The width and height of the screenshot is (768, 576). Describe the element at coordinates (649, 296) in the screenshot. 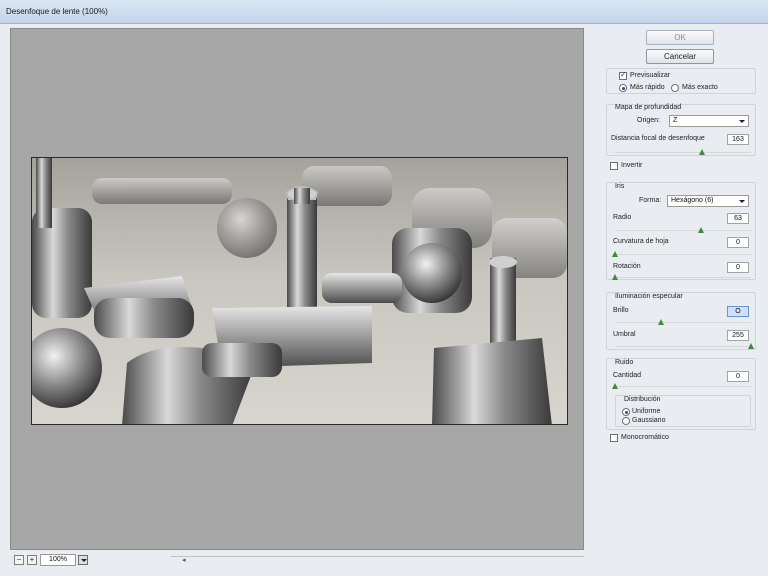

I see `specular-title: Iluminación especular` at that location.